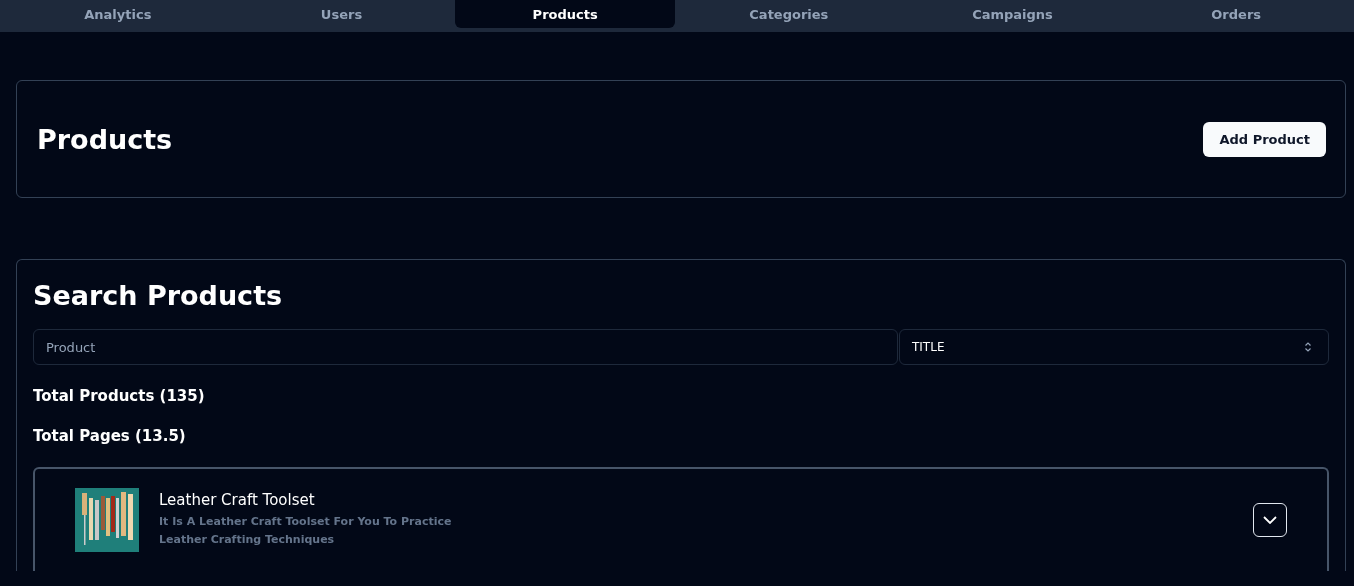 The image size is (1354, 586). Describe the element at coordinates (341, 14) in the screenshot. I see `nav-tab: Users` at that location.